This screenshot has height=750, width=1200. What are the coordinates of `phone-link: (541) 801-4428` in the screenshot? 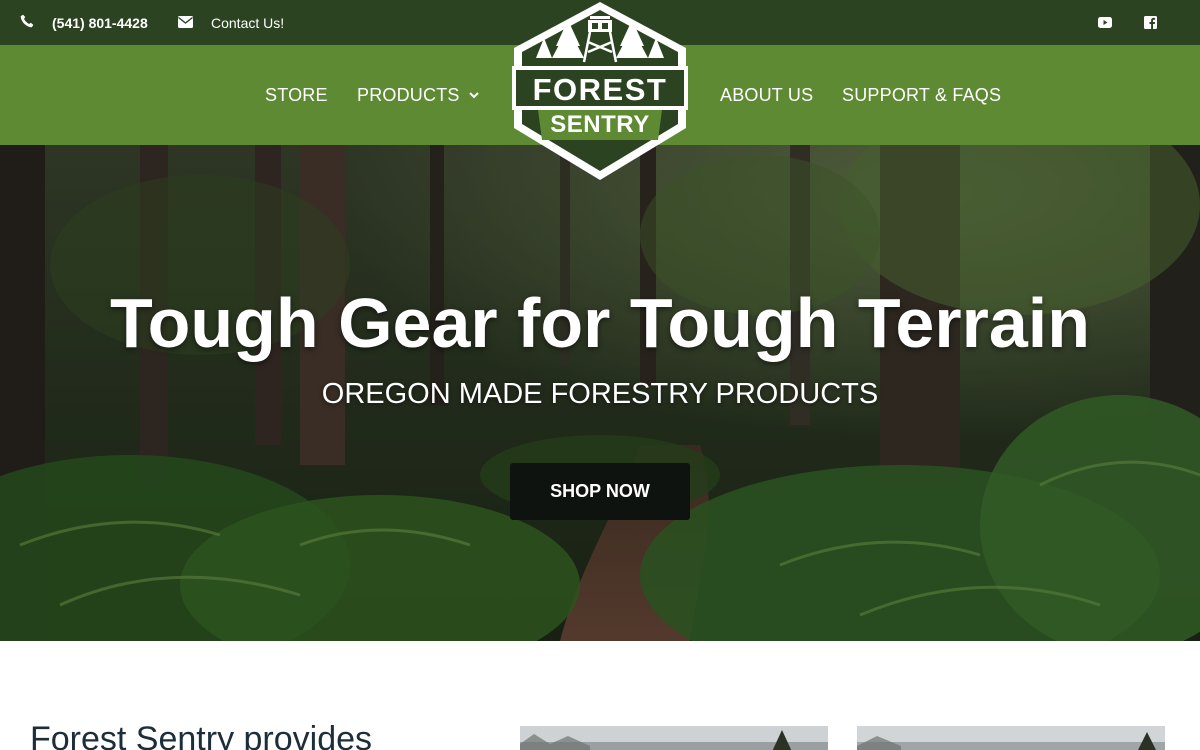 It's located at (84, 22).